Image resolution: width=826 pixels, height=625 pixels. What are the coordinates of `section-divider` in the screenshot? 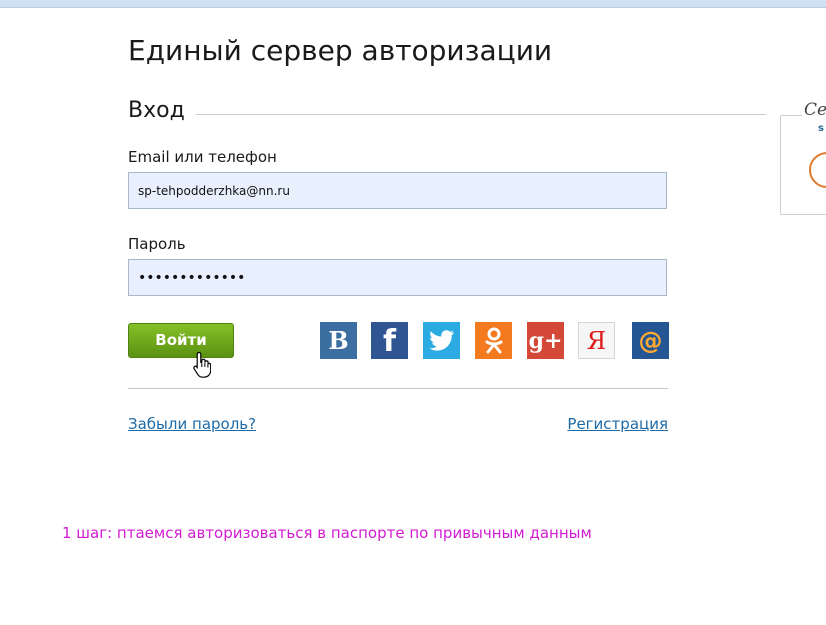 It's located at (481, 114).